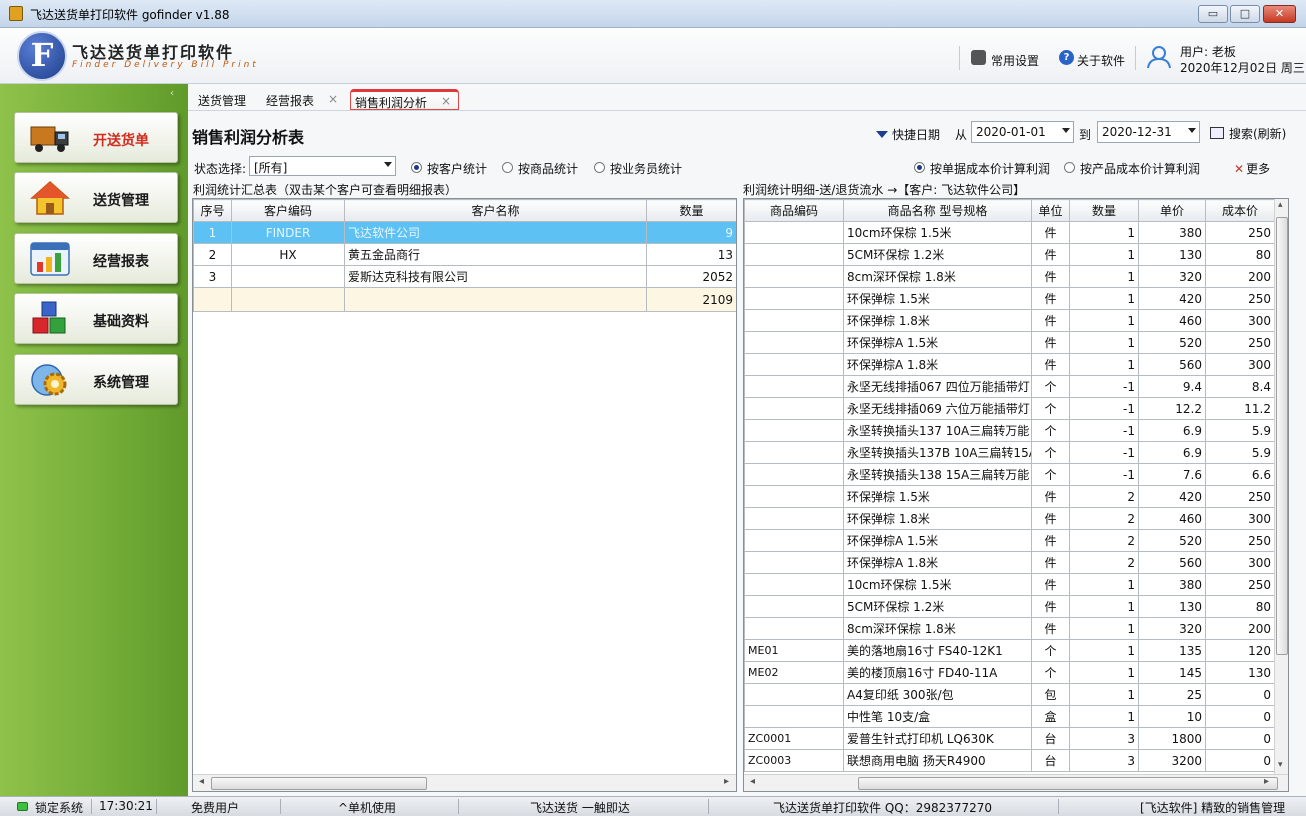  I want to click on scroll-up-icon: ▴, so click(1280, 205).